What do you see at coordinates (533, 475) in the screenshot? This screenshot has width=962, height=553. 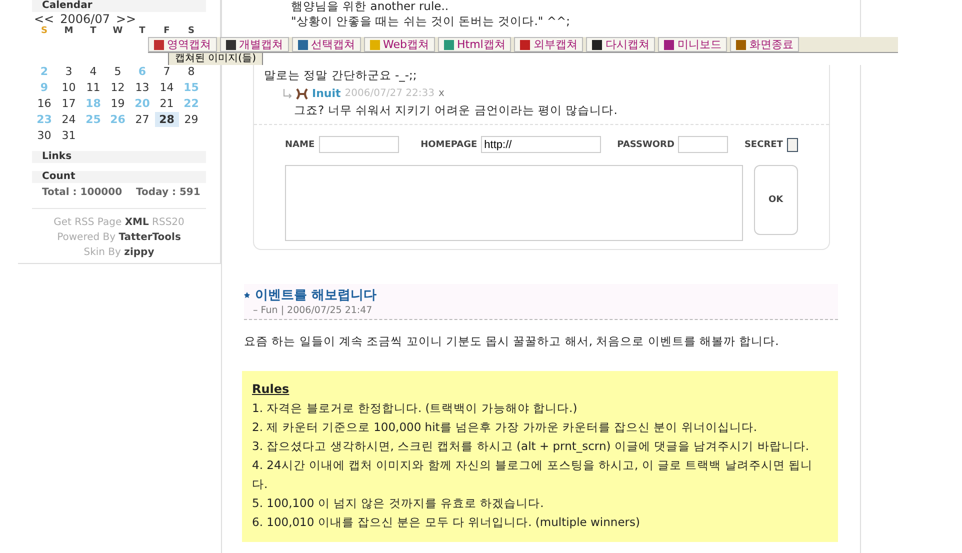 I see `rule-text: 4. 24시간 이내에 캡처 이미지와 함께 자신의 블로그에 포스팅을 하시고, 이 글로 트랙백 날려주시면 됩니다.` at bounding box center [533, 475].